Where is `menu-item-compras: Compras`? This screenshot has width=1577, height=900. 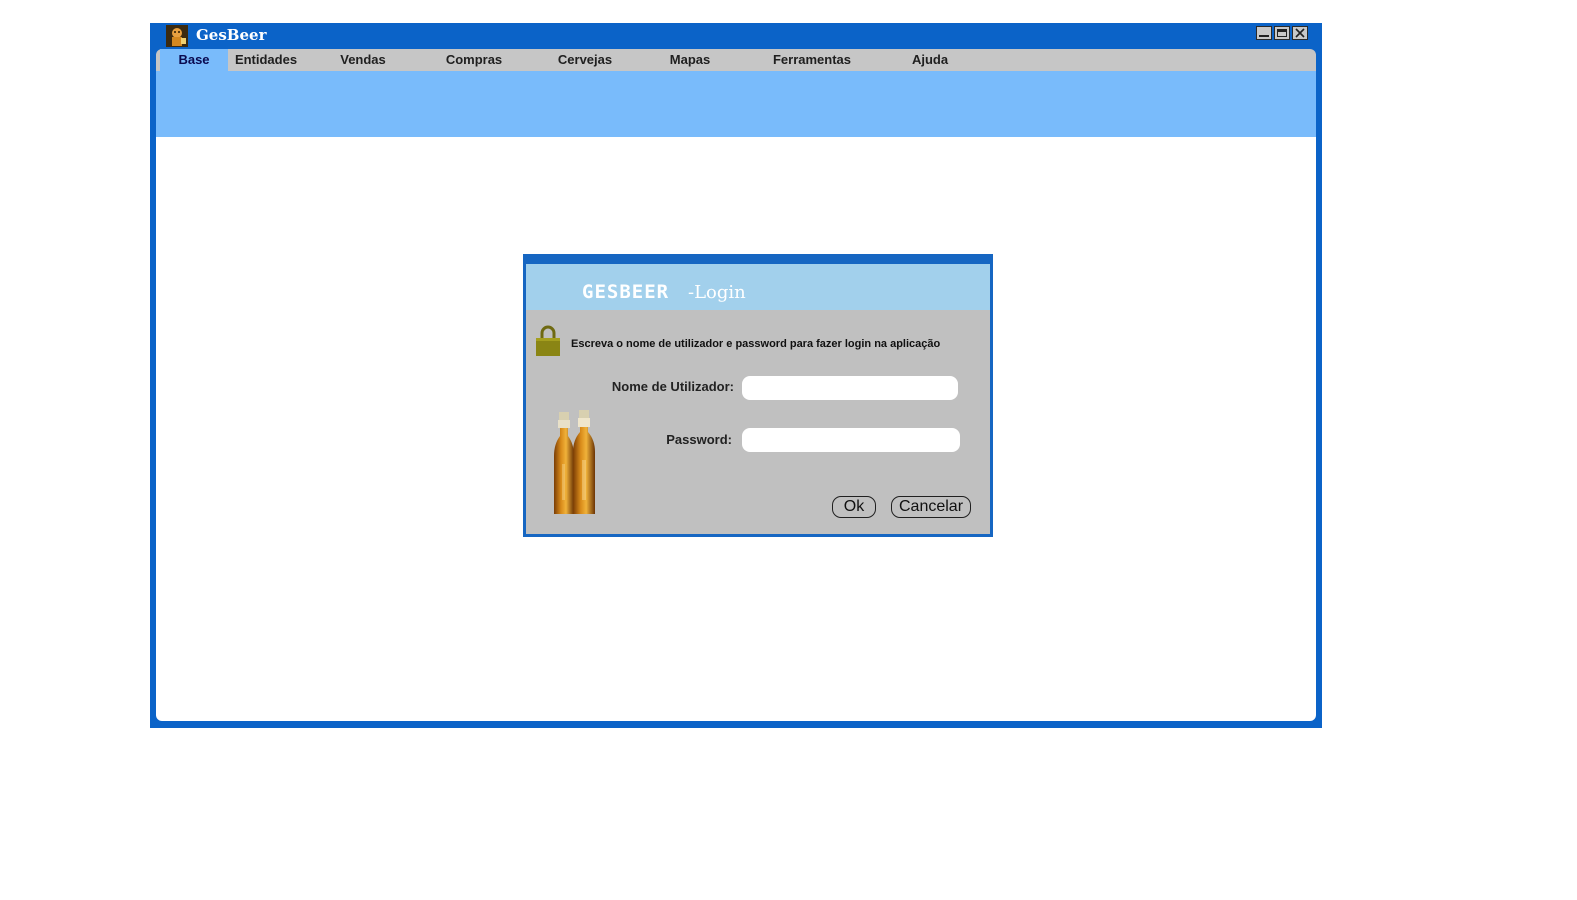 menu-item-compras: Compras is located at coordinates (474, 60).